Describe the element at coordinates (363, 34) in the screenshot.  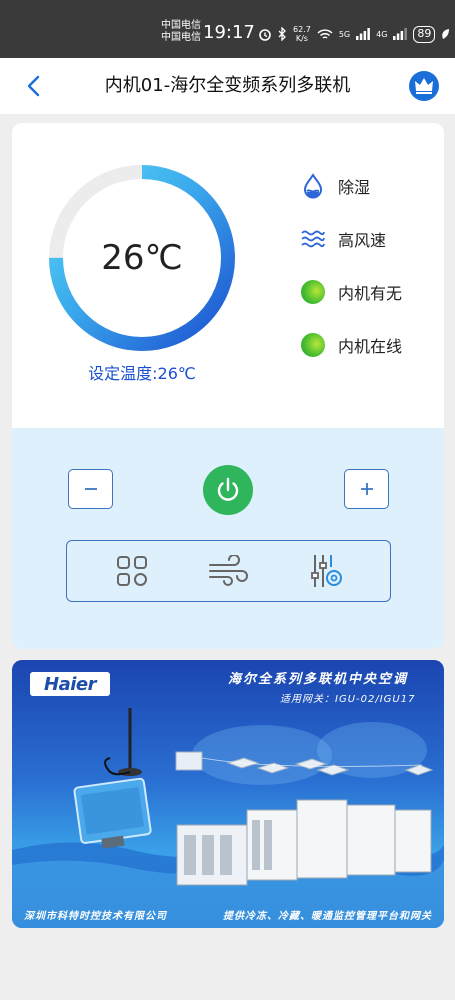
I see `signal-1-icon` at that location.